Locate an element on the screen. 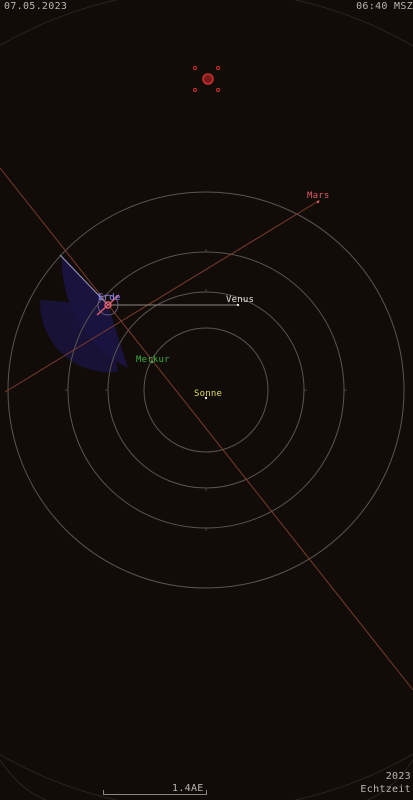 The image size is (413, 800). corner-arc-bl is located at coordinates (23, 779).